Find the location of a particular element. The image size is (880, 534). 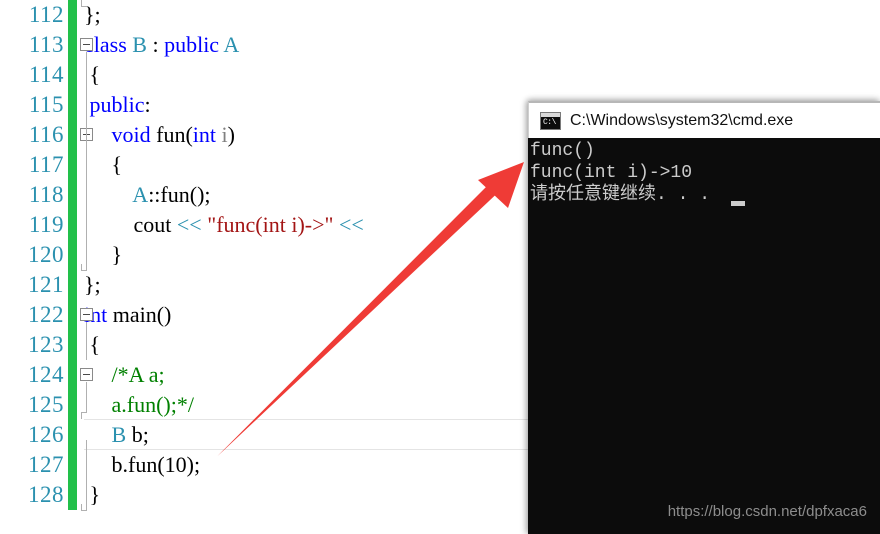

line-number: 117 is located at coordinates (46, 164).